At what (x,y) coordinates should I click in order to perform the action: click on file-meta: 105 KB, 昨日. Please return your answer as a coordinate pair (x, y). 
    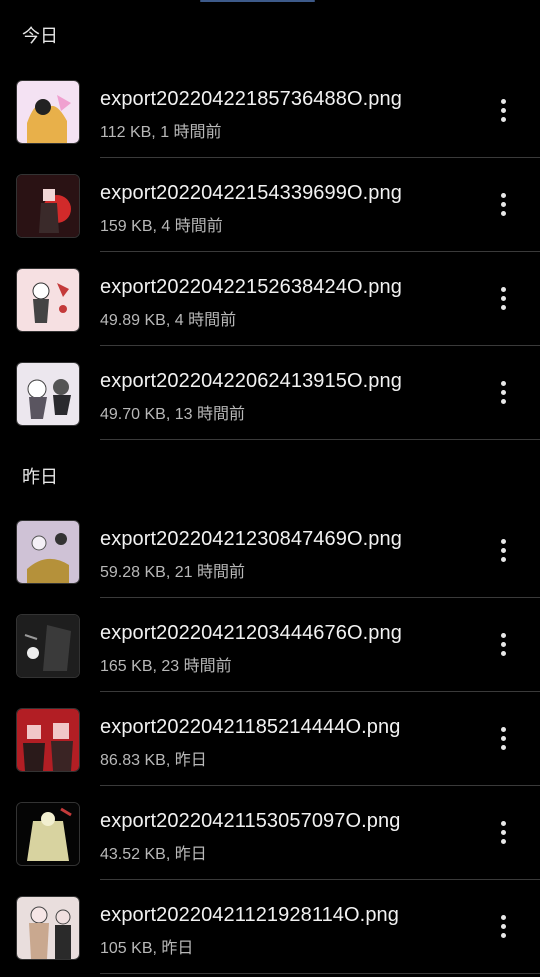
    Looking at the image, I should click on (147, 948).